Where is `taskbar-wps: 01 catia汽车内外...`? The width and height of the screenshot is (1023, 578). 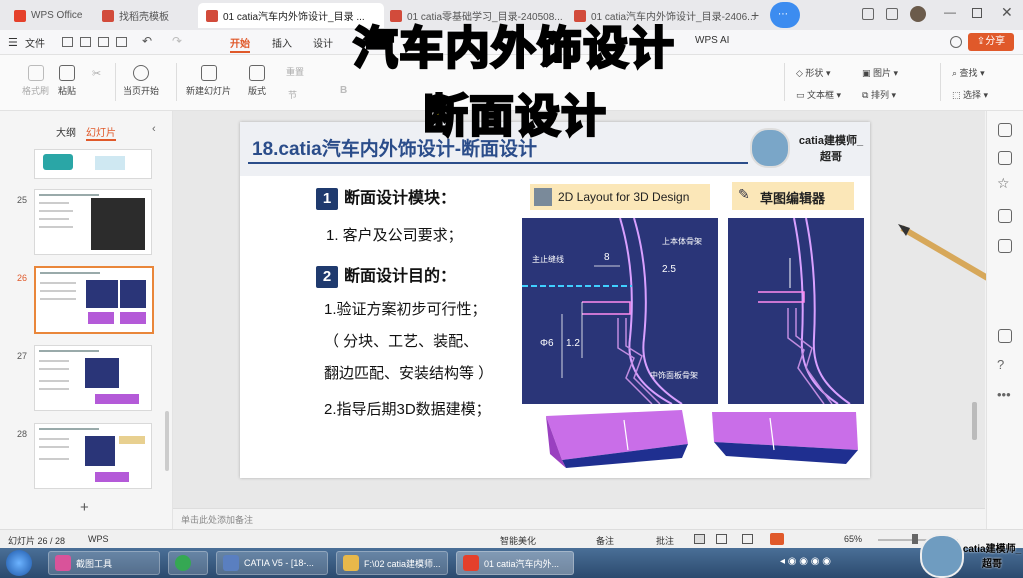 taskbar-wps: 01 catia汽车内外... is located at coordinates (515, 563).